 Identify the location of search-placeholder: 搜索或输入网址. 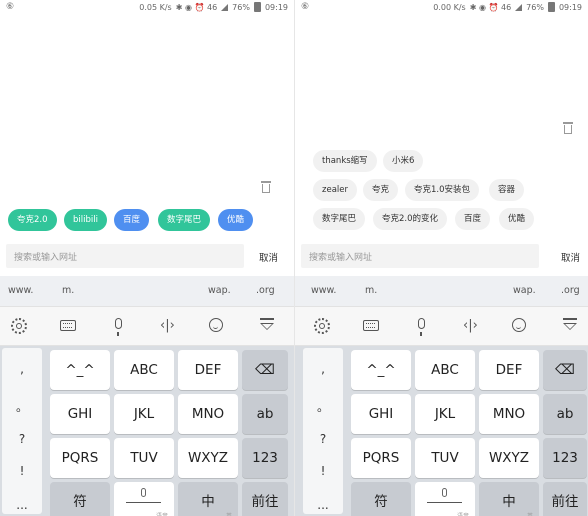
(46, 258).